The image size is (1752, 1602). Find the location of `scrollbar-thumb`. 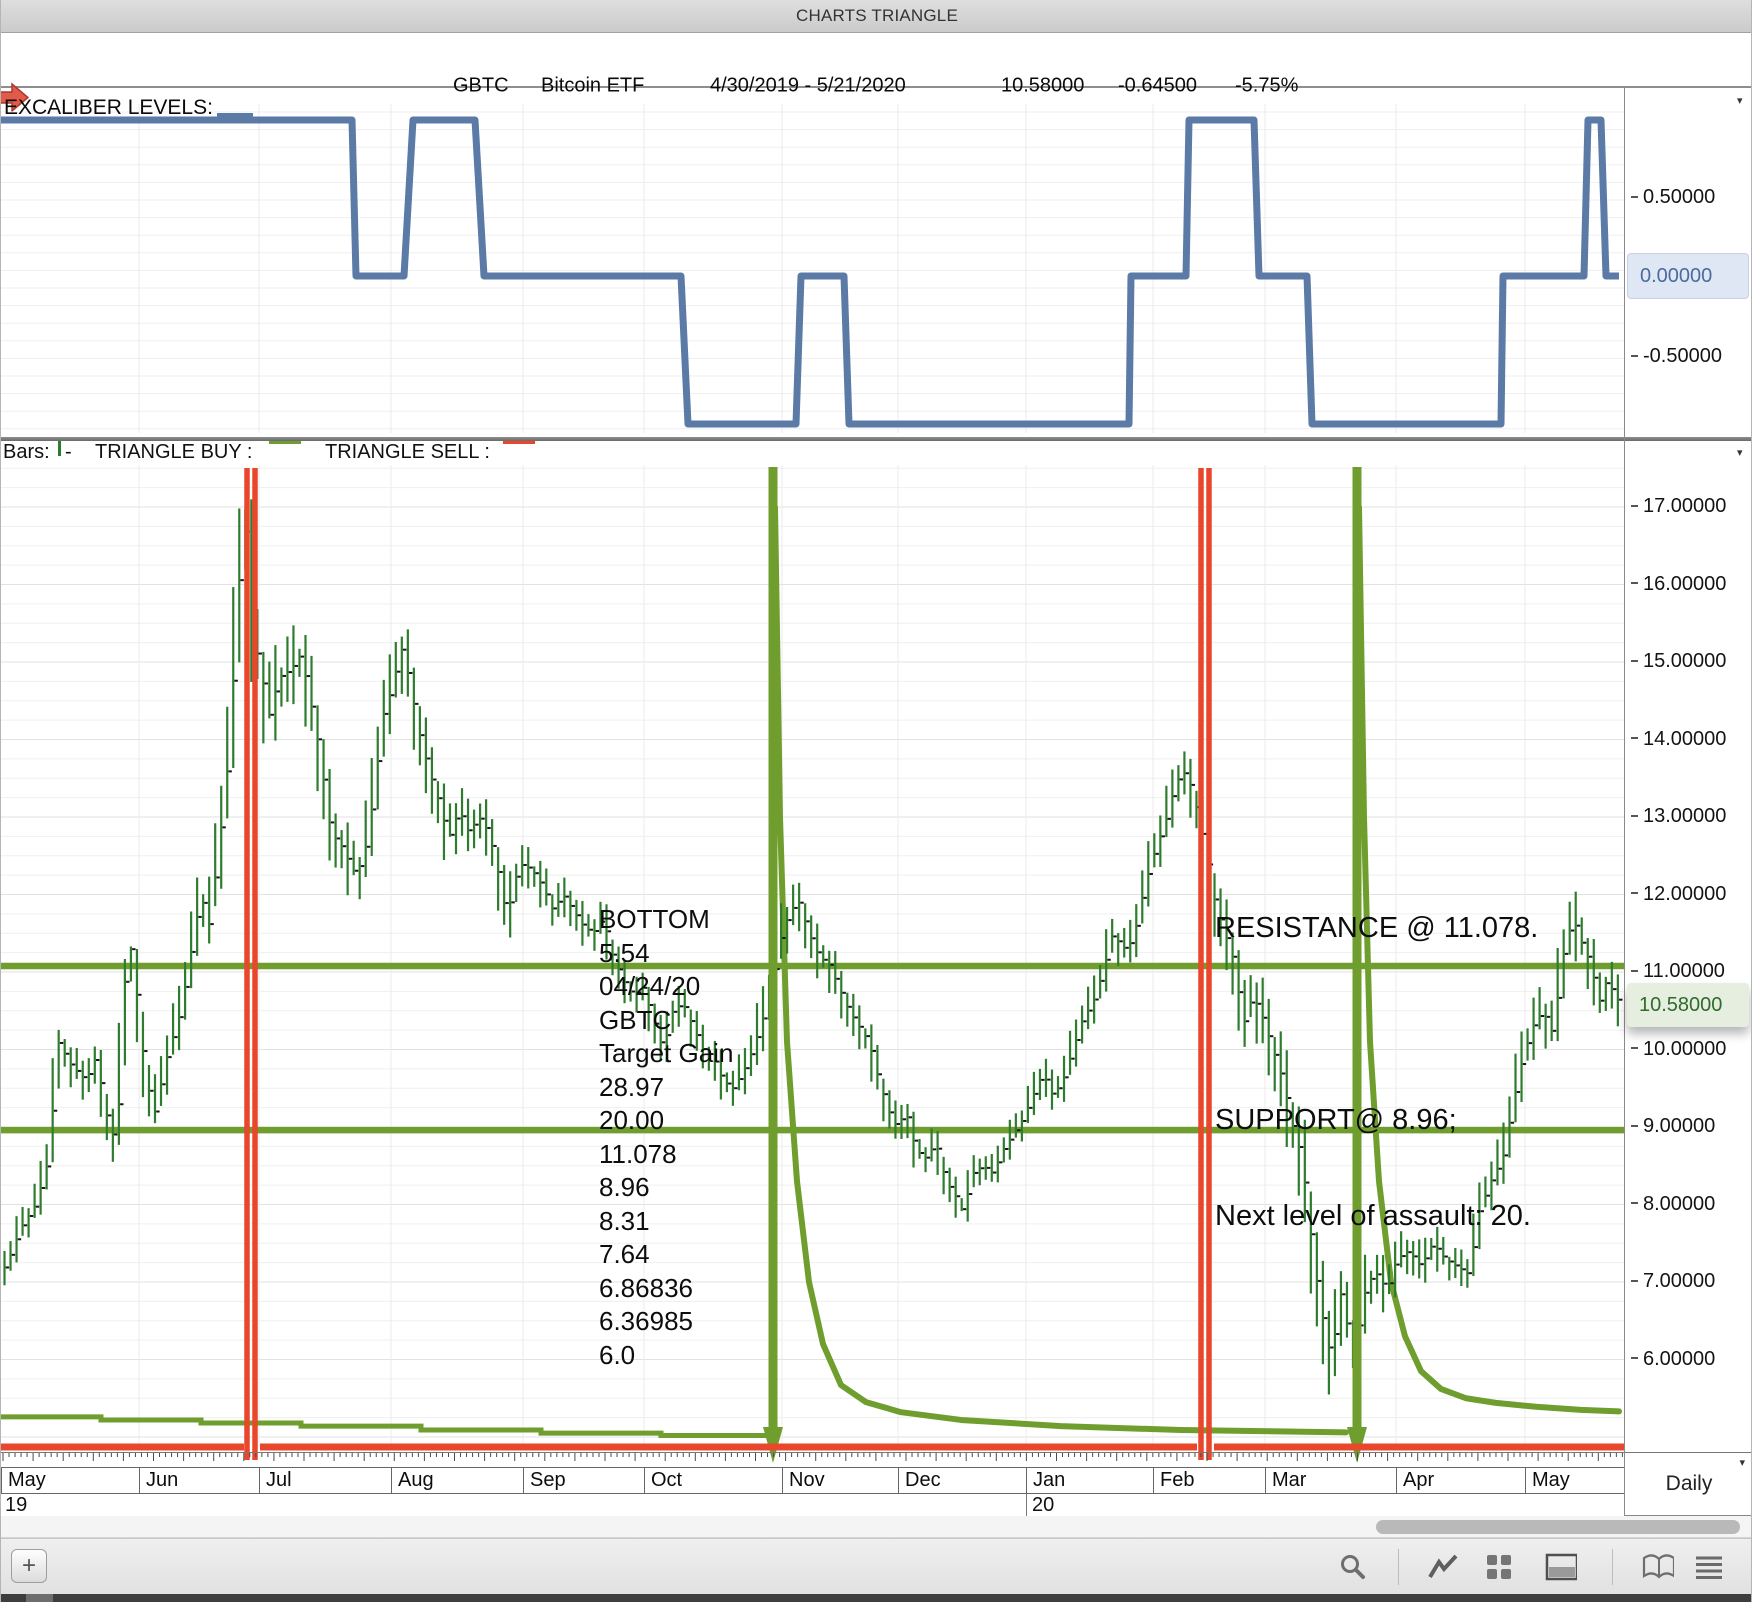

scrollbar-thumb is located at coordinates (1558, 1527).